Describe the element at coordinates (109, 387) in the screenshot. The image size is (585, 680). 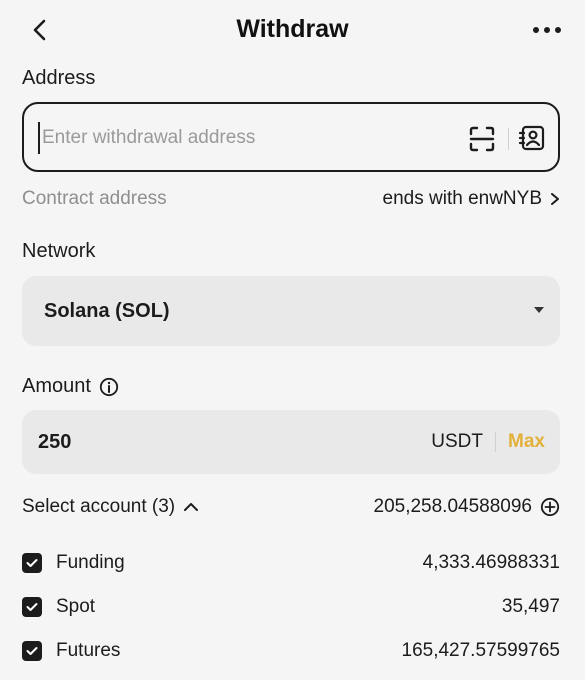
I see `info-icon` at that location.